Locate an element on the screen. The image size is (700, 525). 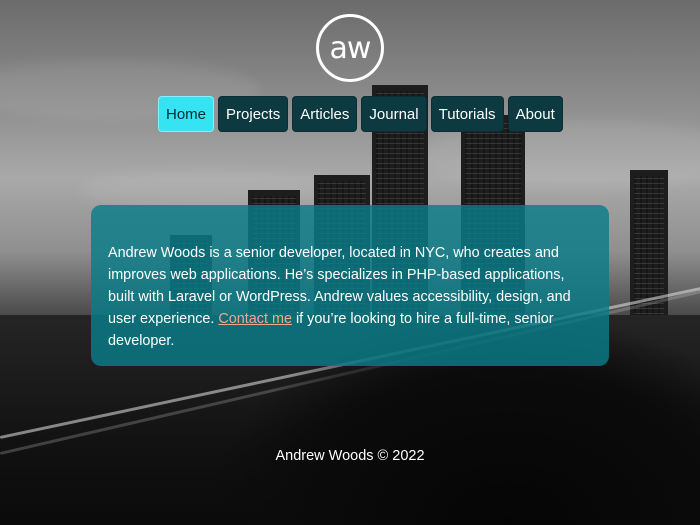
site-logo: aw is located at coordinates (350, 48).